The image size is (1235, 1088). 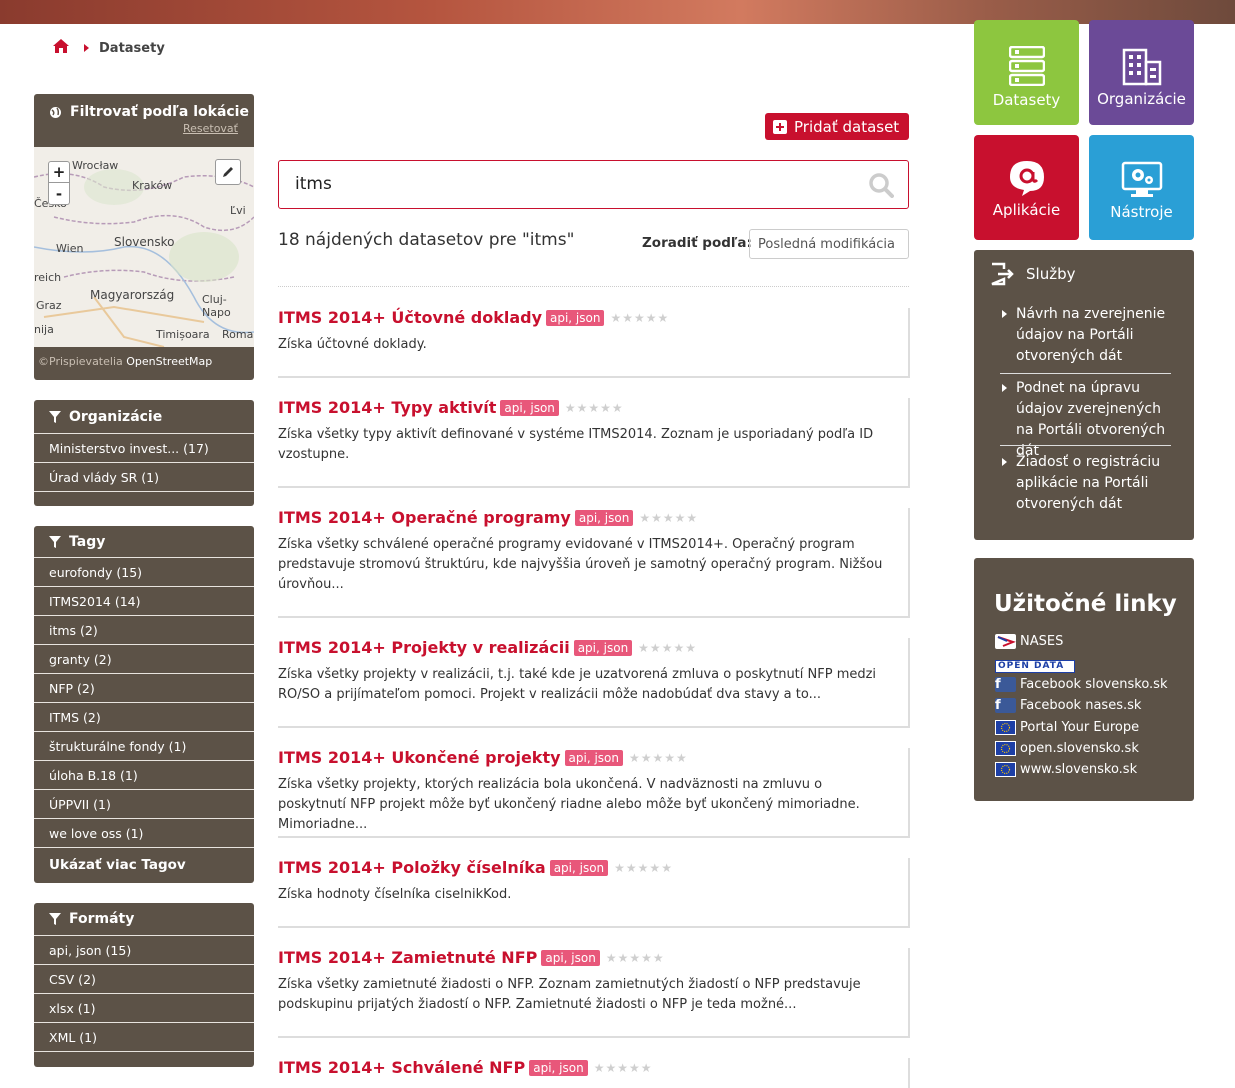 What do you see at coordinates (144, 745) in the screenshot?
I see `facet-item-tag: štrukturálne fondy (1)` at bounding box center [144, 745].